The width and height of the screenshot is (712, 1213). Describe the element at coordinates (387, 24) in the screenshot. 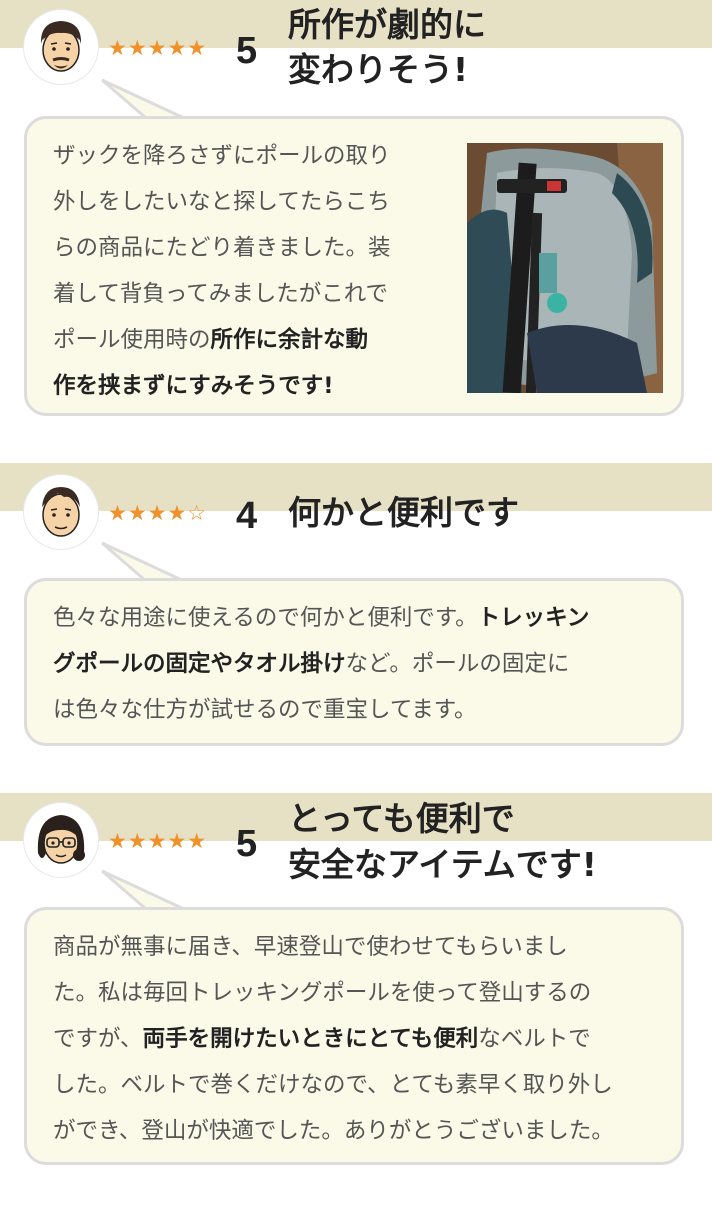

I see `review-title-line-1: 所作が劇的に` at that location.